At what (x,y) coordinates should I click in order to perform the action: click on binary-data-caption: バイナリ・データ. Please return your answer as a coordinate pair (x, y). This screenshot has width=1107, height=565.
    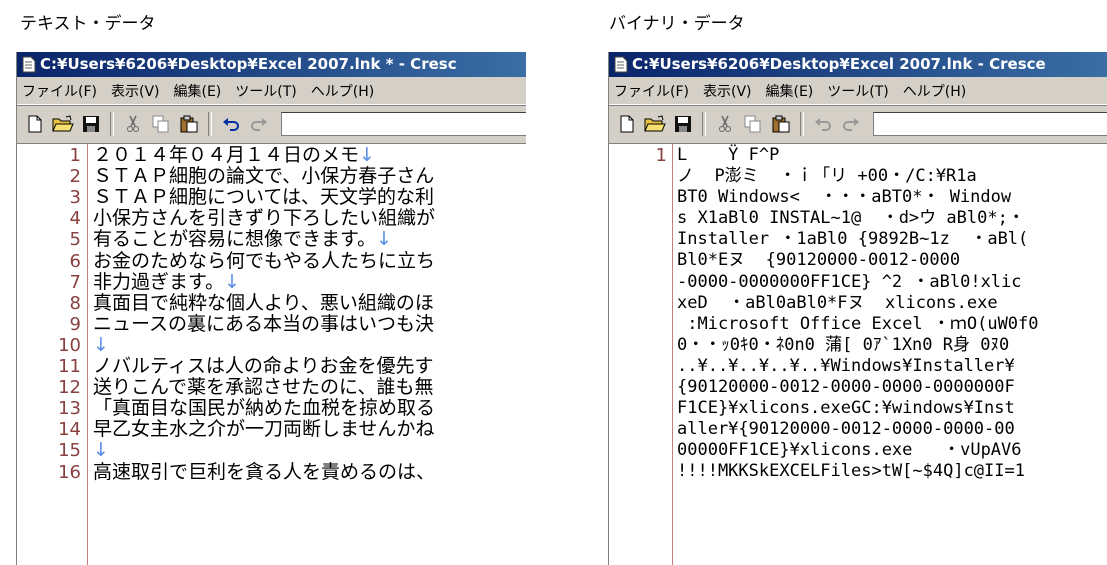
    Looking at the image, I should click on (677, 24).